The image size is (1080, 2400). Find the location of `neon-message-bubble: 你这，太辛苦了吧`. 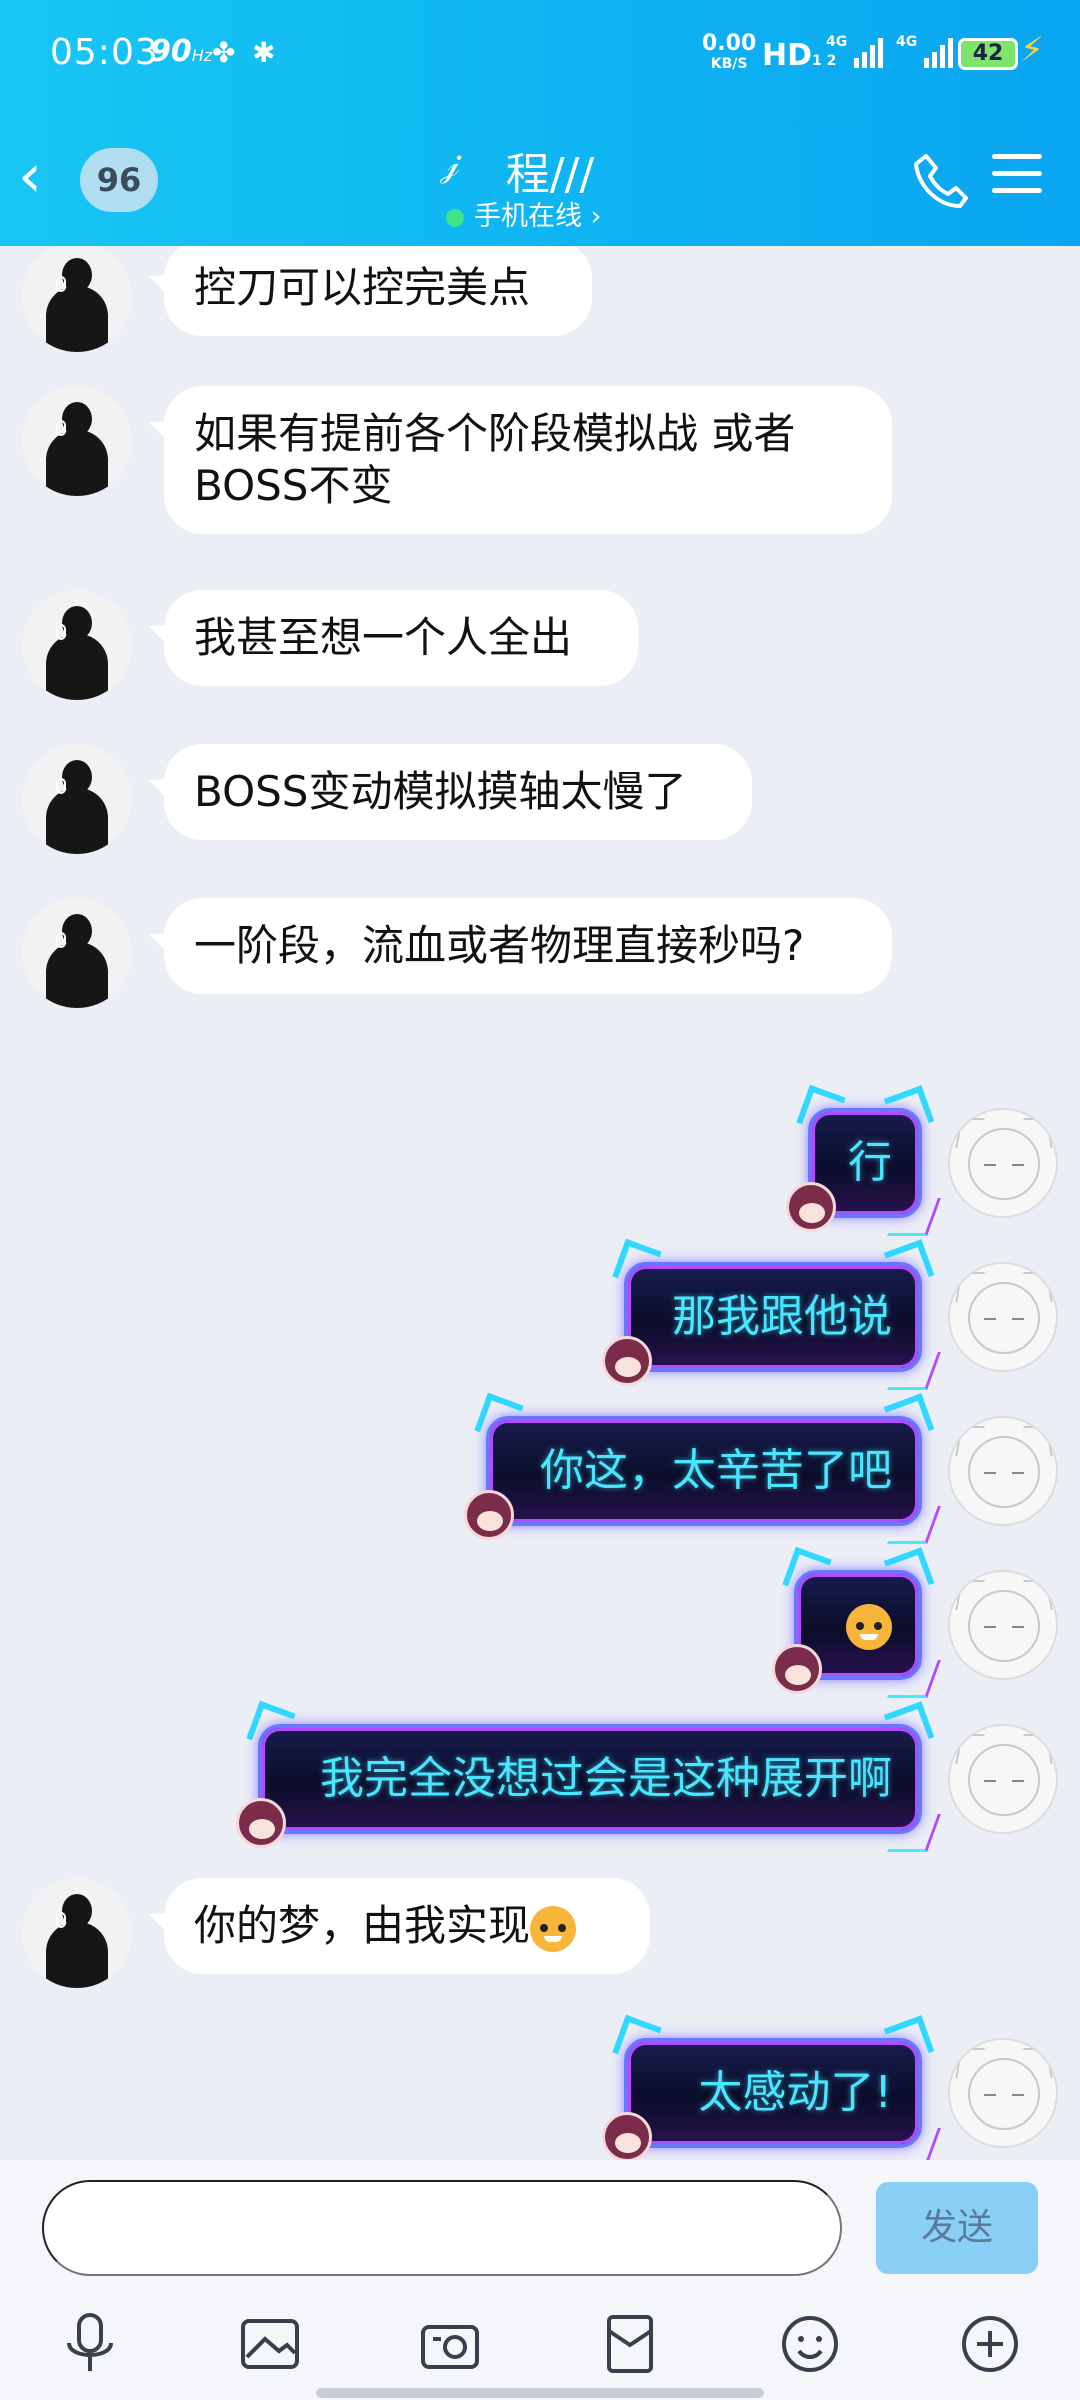

neon-message-bubble: 你这，太辛苦了吧 is located at coordinates (702, 1468).